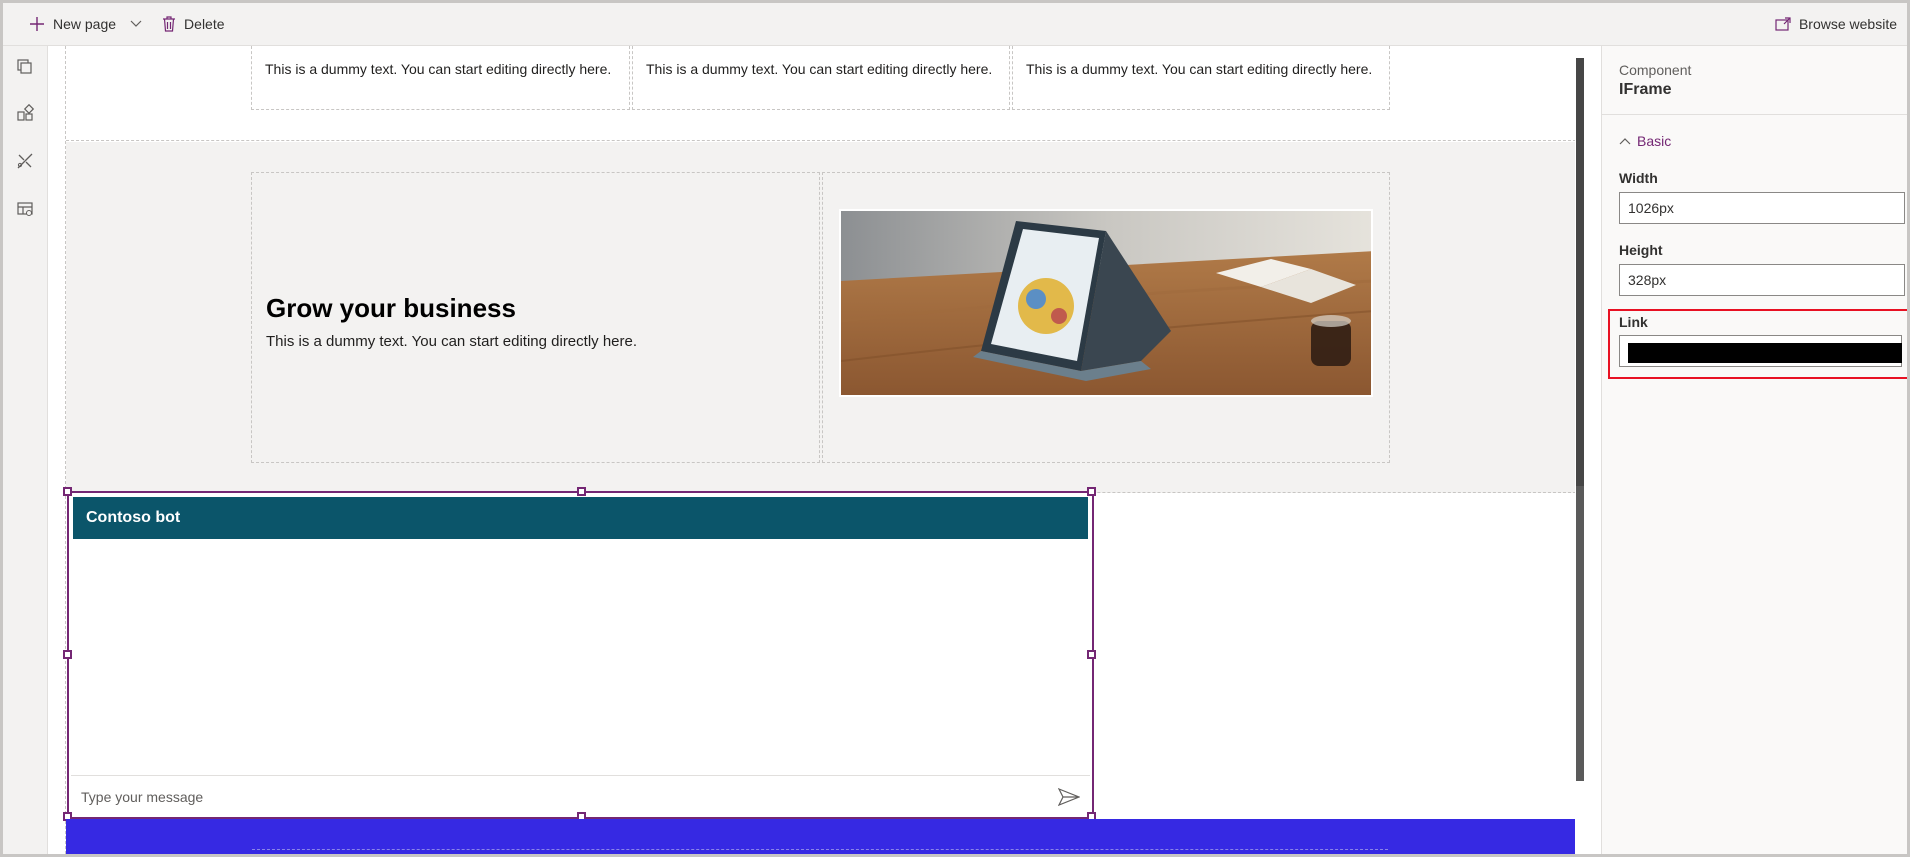  Describe the element at coordinates (1625, 141) in the screenshot. I see `chevron-up-icon` at that location.